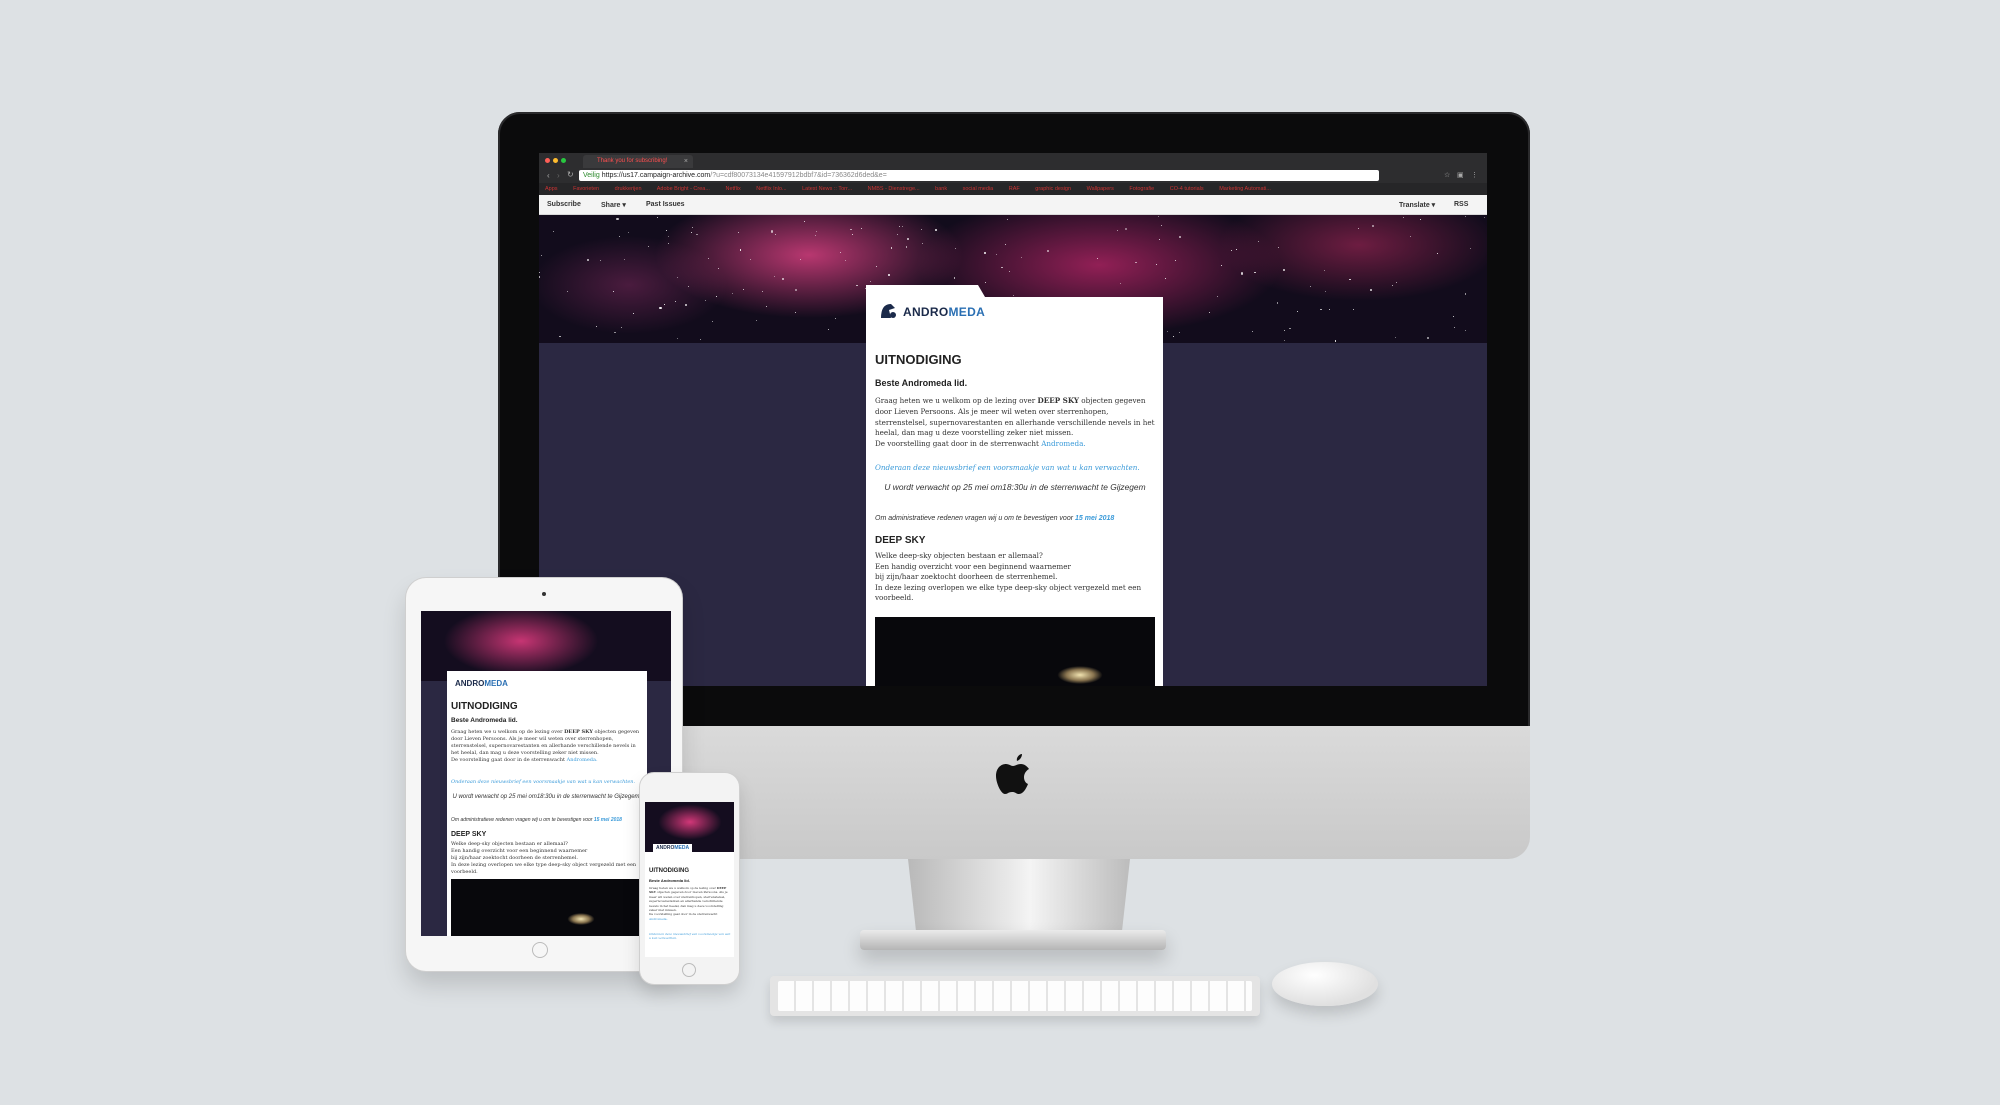 The image size is (2000, 1105). What do you see at coordinates (686, 161) in the screenshot?
I see `tab-close-icon: ×` at bounding box center [686, 161].